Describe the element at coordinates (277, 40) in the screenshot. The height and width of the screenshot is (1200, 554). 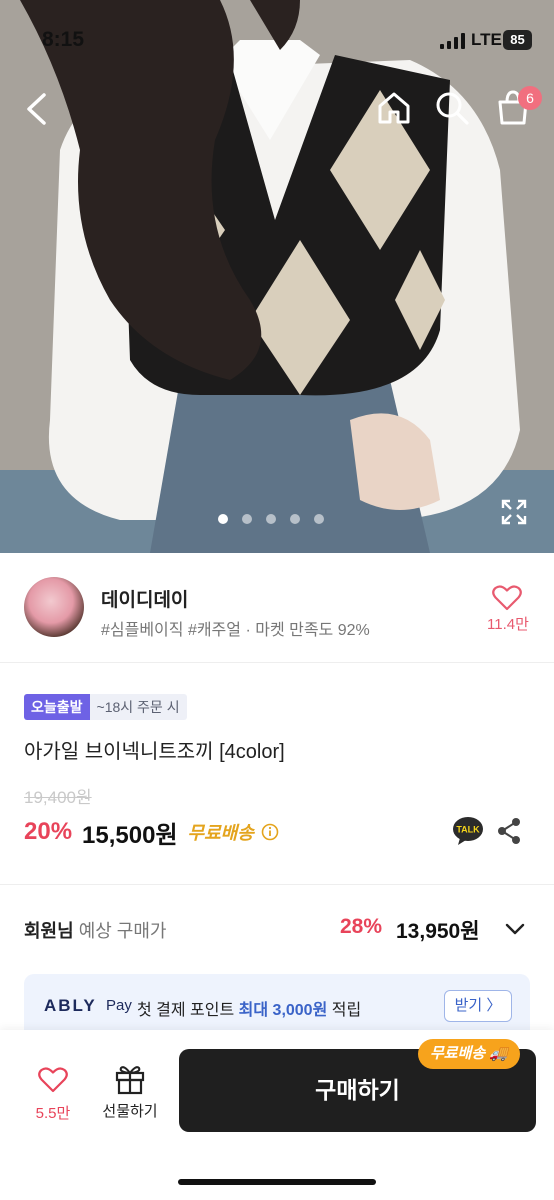
I see `status-bar: 8:15 LTE 85` at that location.